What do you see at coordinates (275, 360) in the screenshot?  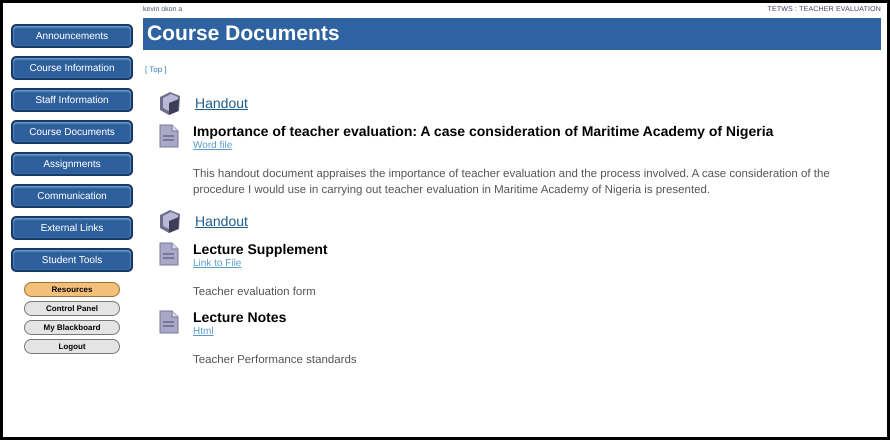 I see `document-description: Teacher Performance standards` at bounding box center [275, 360].